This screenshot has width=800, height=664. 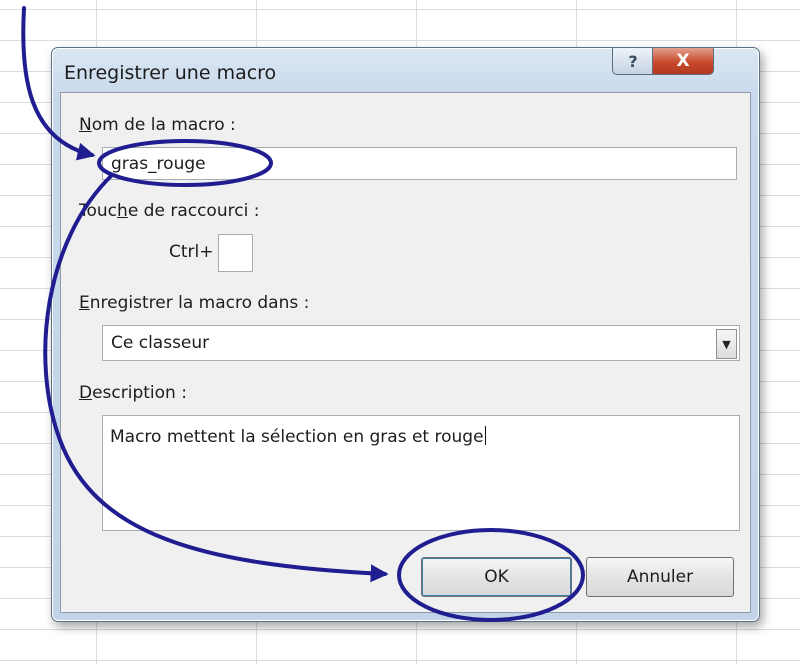 I want to click on close-button: X, so click(x=683, y=61).